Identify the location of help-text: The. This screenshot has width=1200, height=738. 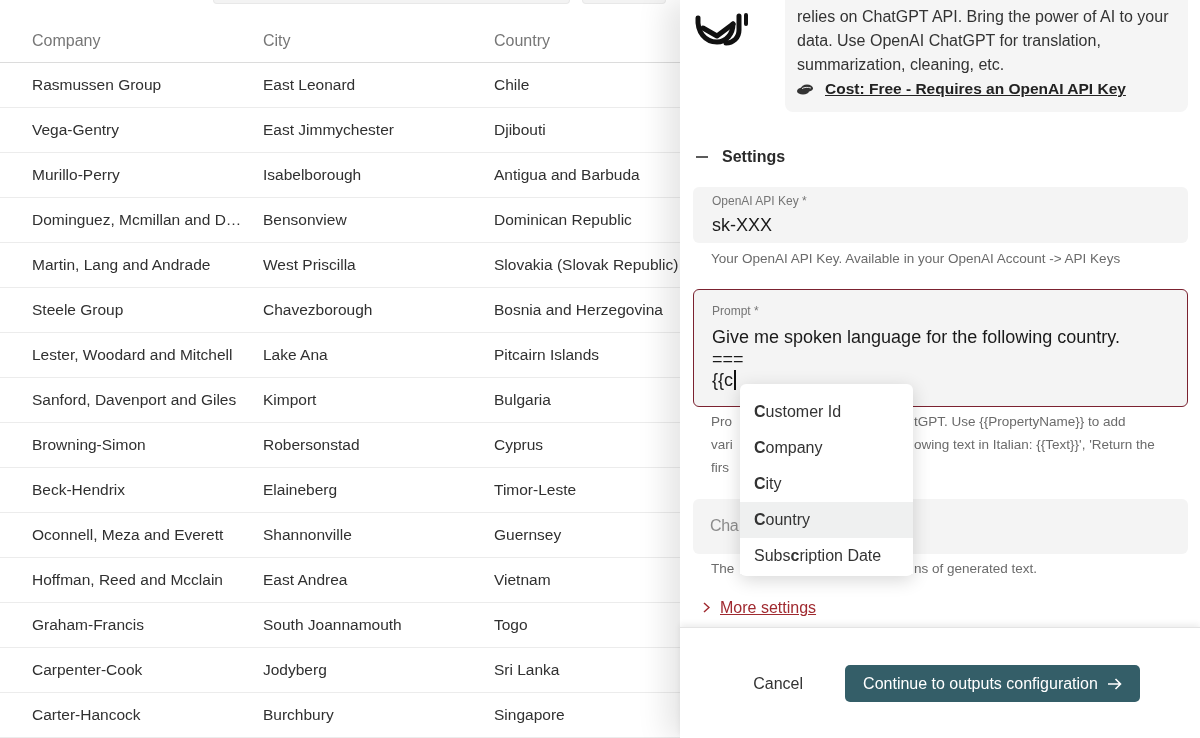
(723, 568).